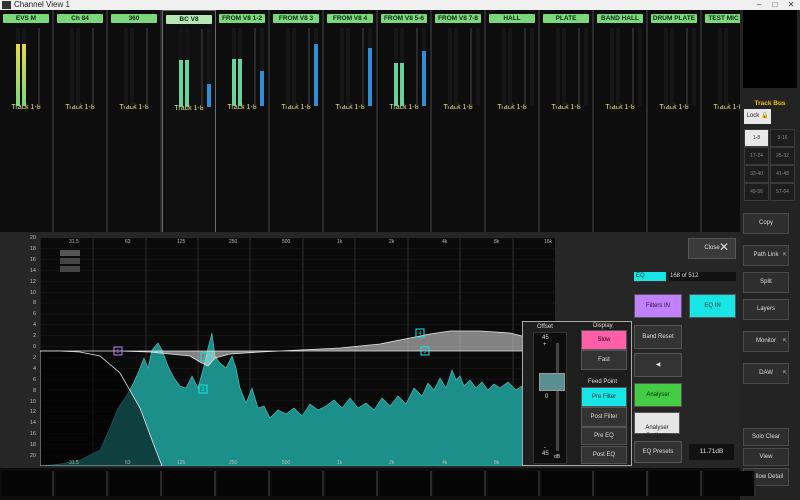 The height and width of the screenshot is (500, 800). I want to click on channel-strip: 360 Track 1-8, so click(135, 121).